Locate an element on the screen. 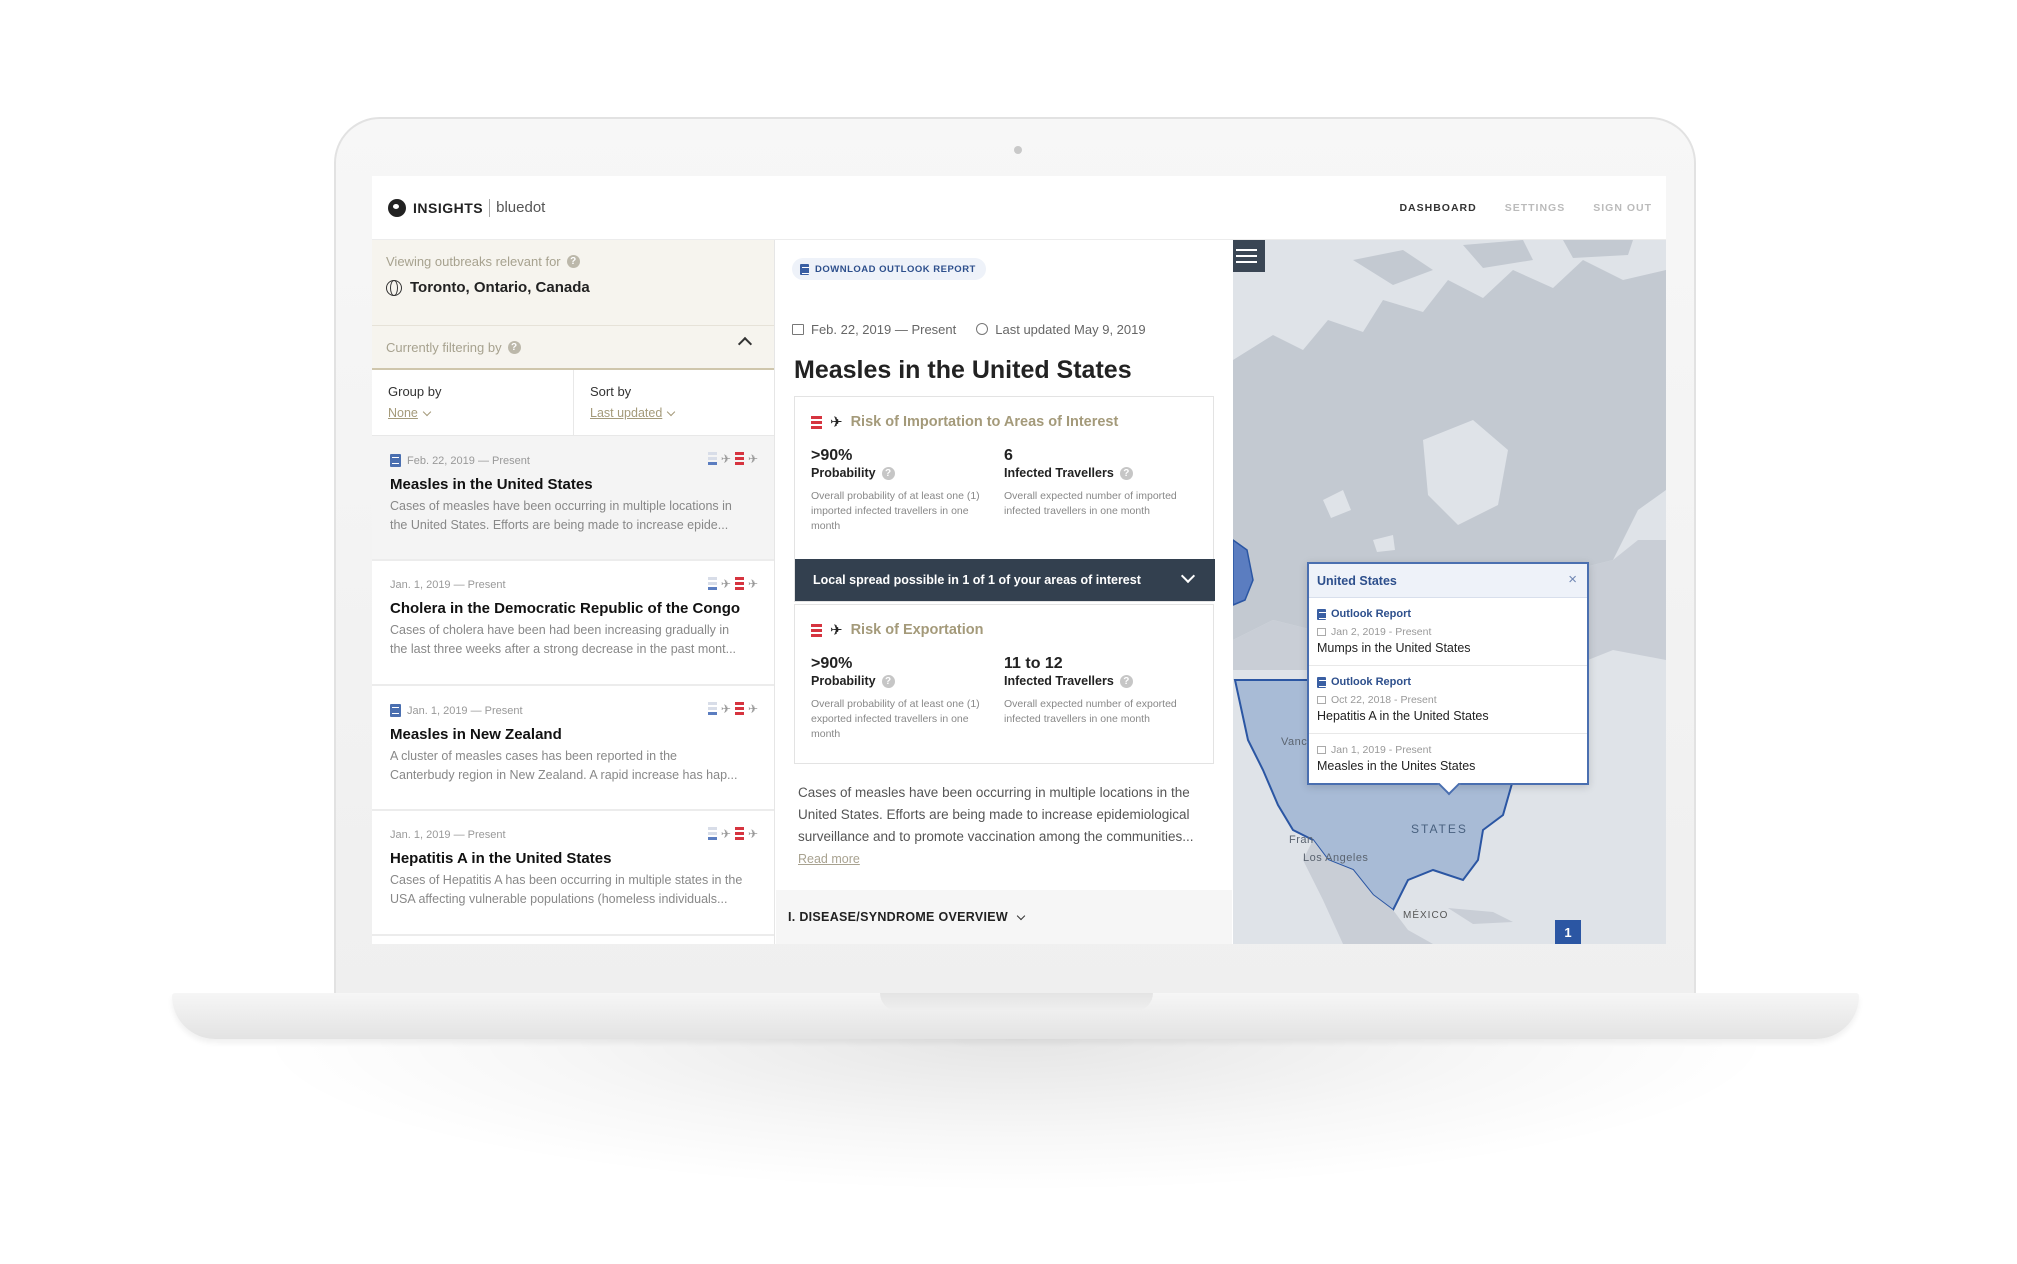  brand: INSIGHTS bluedot is located at coordinates (466, 207).